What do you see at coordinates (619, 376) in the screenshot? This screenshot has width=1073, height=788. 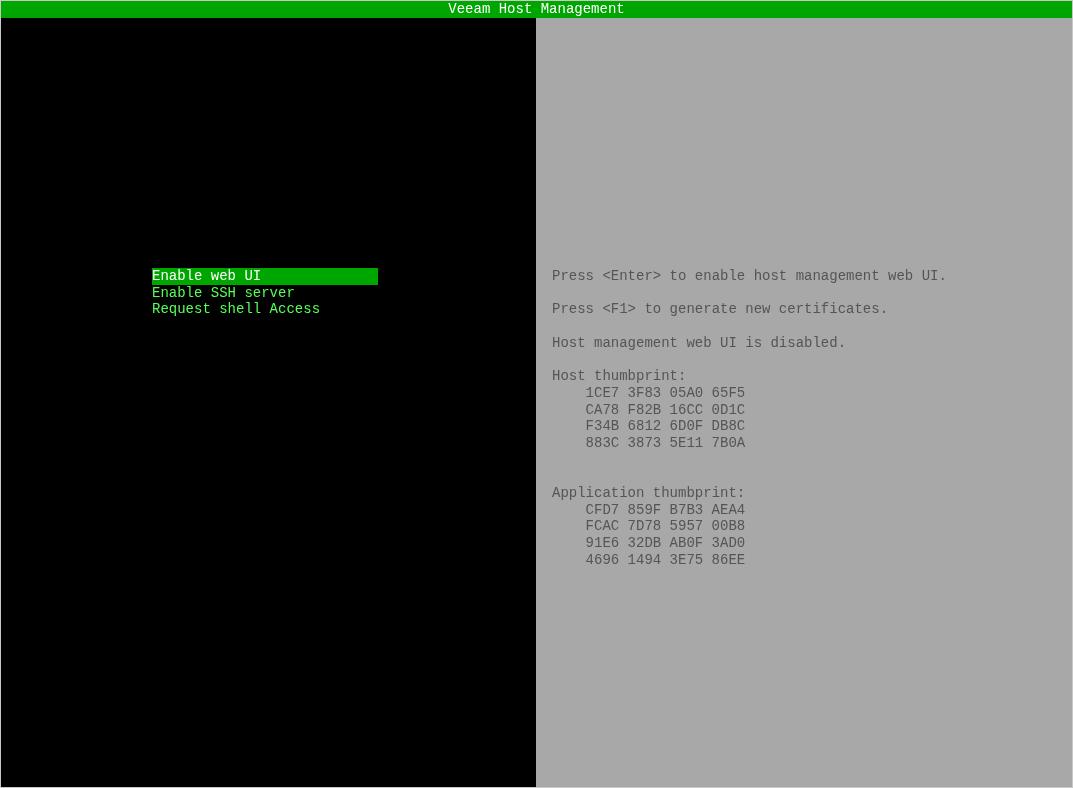 I see `thumbprint-label: Host thumbprint:` at bounding box center [619, 376].